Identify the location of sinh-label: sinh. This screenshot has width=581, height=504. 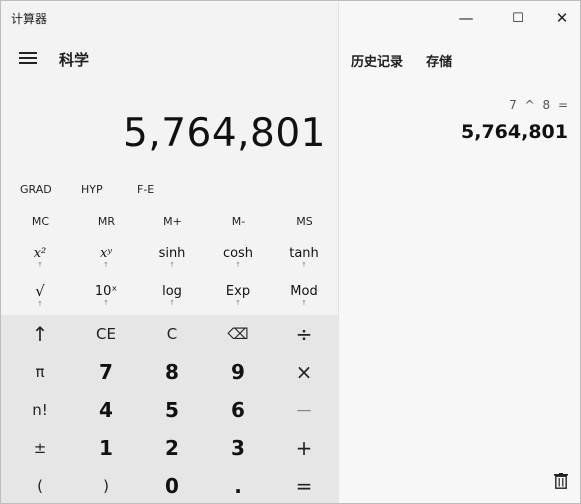
(172, 253).